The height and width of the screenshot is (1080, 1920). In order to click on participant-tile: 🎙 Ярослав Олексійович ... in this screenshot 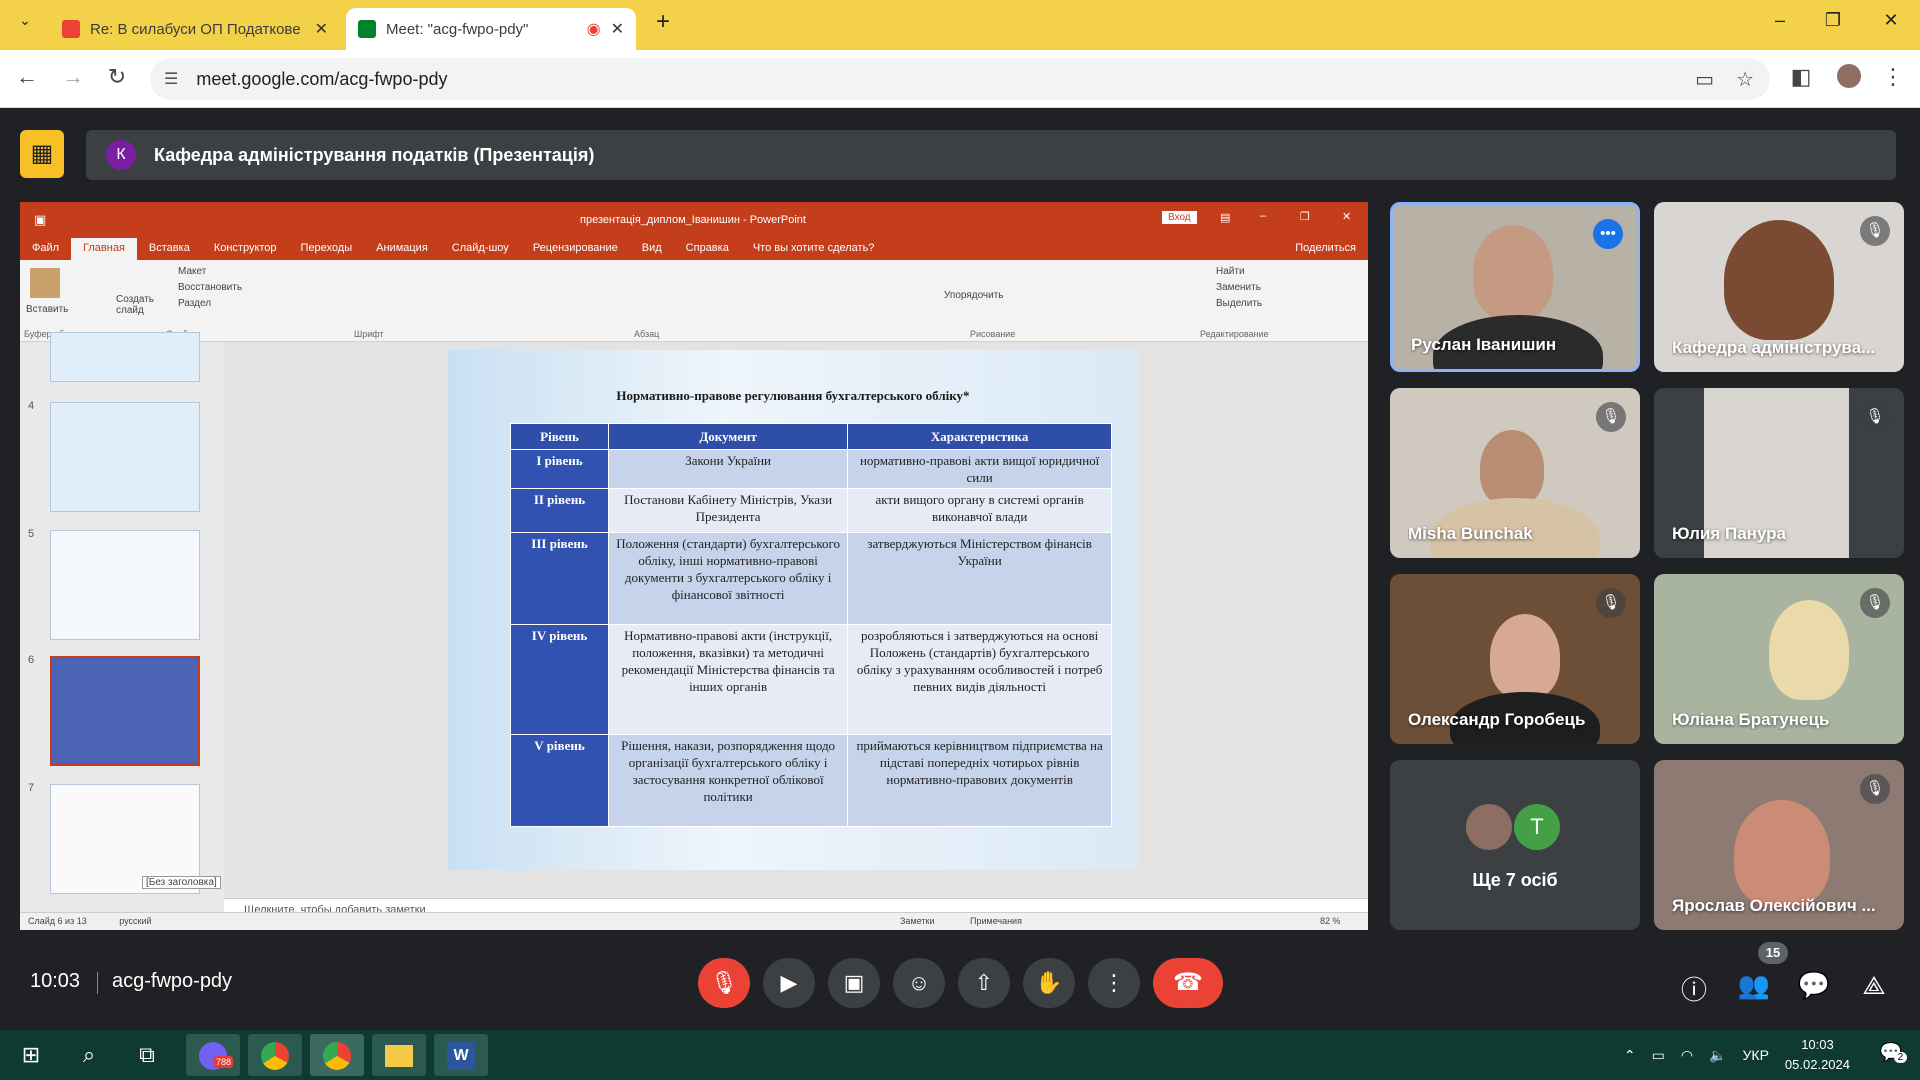, I will do `click(1779, 845)`.